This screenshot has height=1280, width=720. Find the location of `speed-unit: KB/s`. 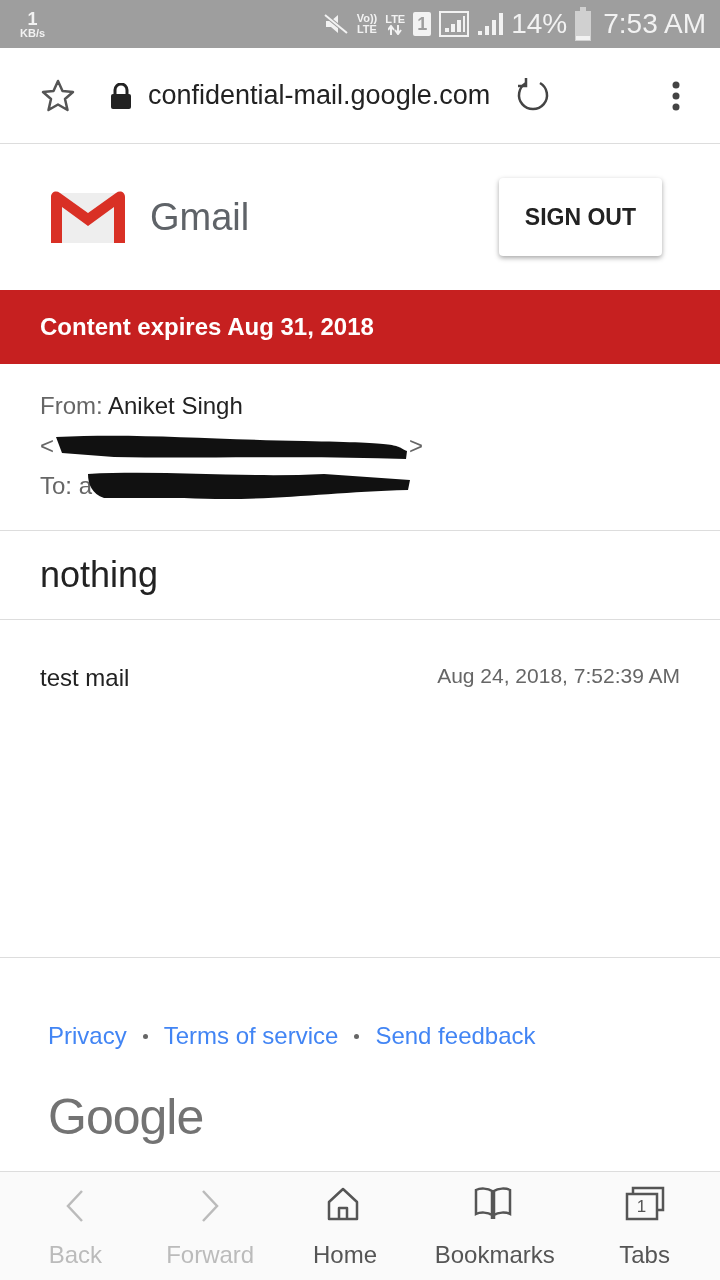

speed-unit: KB/s is located at coordinates (33, 33).